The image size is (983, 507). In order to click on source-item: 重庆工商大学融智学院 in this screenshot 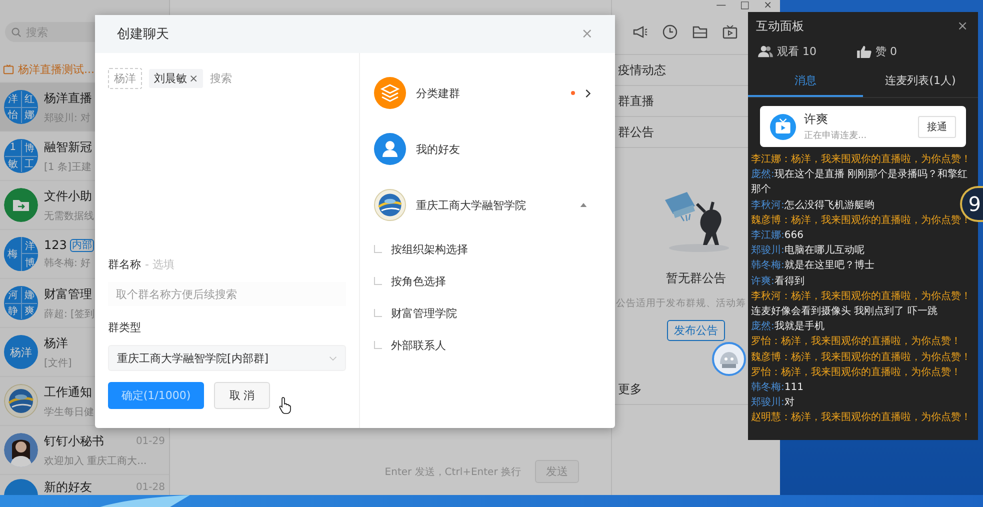, I will do `click(485, 205)`.